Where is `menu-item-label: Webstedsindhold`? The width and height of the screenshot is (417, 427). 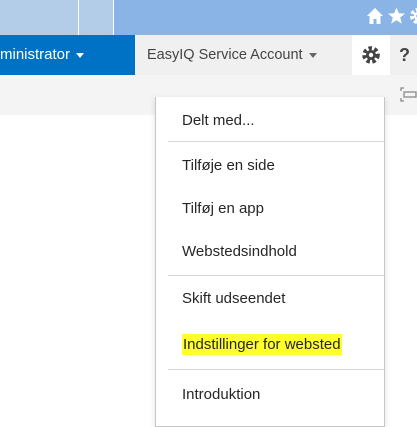
menu-item-label: Webstedsindhold is located at coordinates (239, 251).